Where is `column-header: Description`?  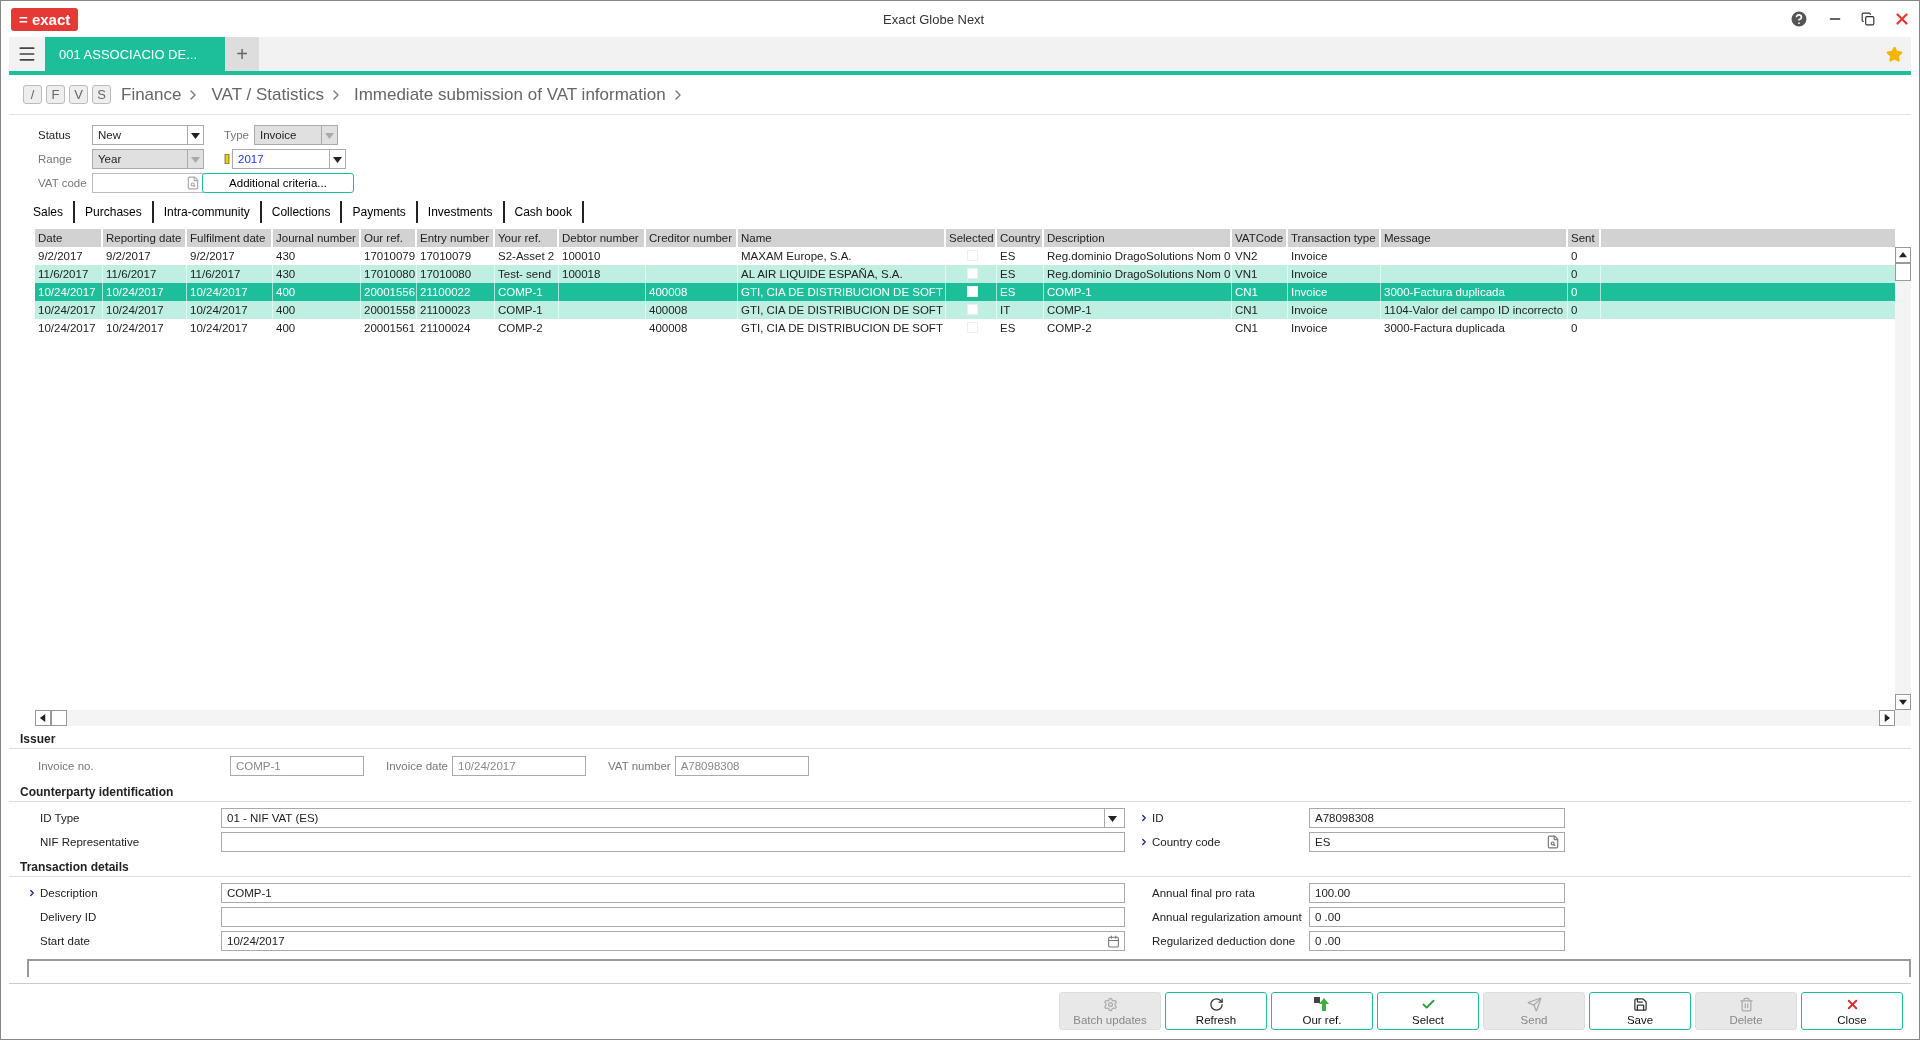 column-header: Description is located at coordinates (1138, 238).